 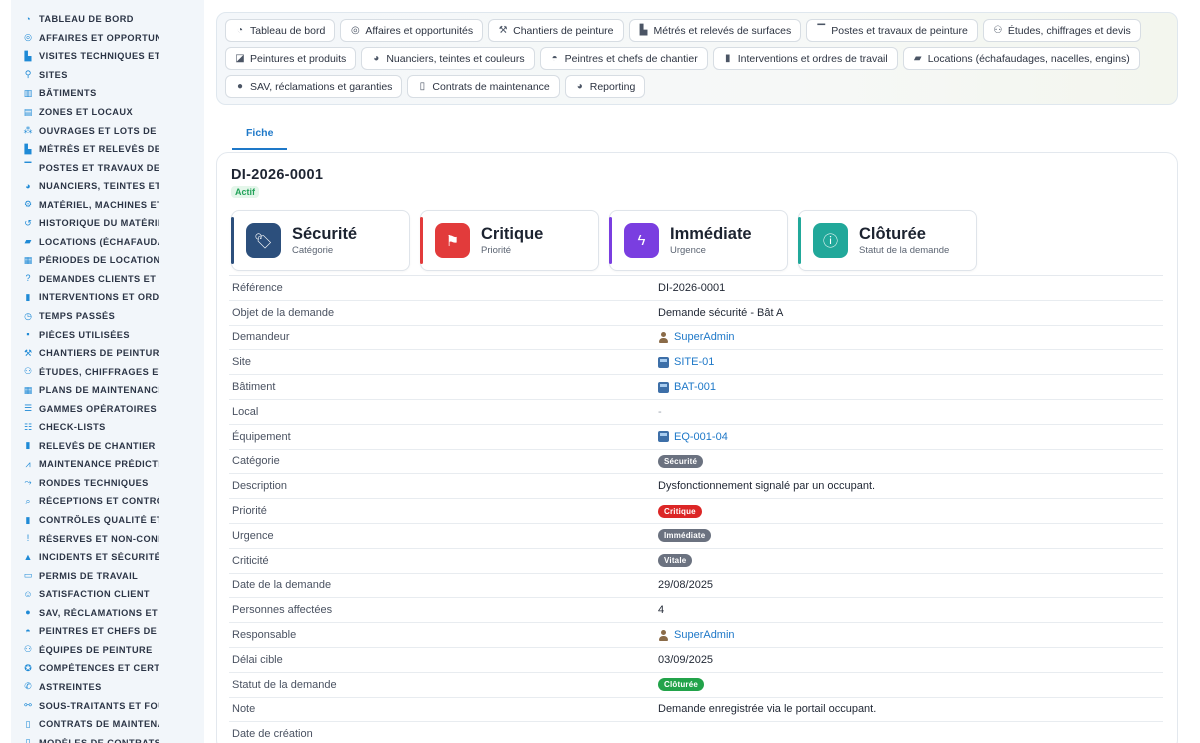 I want to click on module-chip-3: ⚒ Chantiers de peinture, so click(x=556, y=30).